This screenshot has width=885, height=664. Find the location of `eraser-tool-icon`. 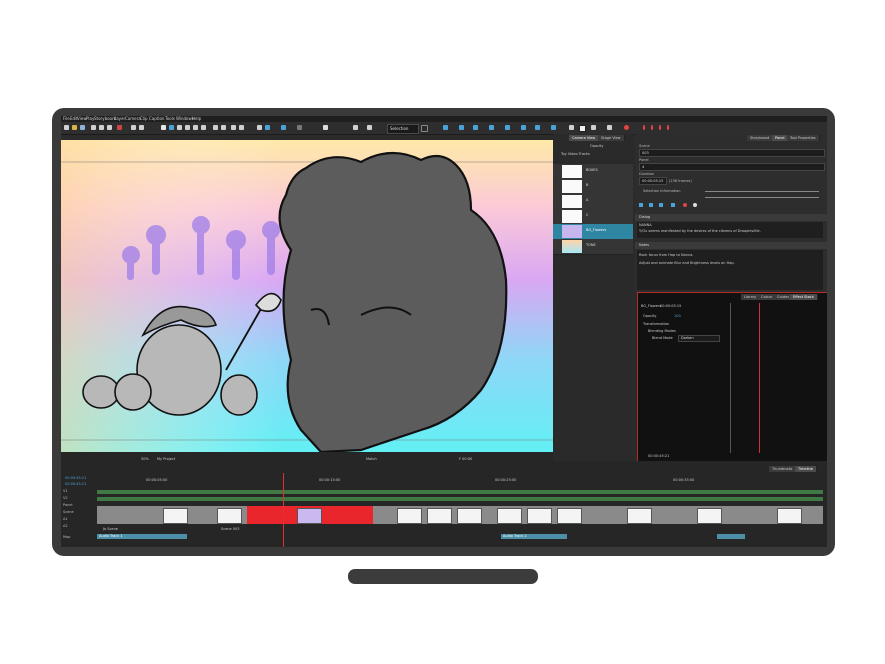

eraser-tool-icon is located at coordinates (187, 127).